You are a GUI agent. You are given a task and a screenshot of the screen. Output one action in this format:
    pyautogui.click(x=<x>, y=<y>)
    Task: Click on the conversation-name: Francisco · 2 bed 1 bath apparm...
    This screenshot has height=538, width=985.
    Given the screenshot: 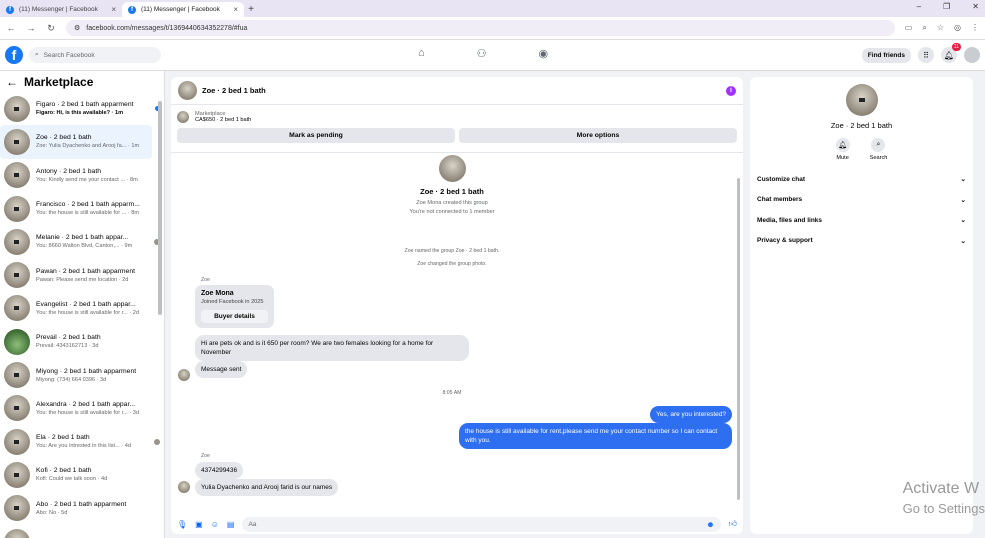 What is the action you would take?
    pyautogui.click(x=88, y=205)
    